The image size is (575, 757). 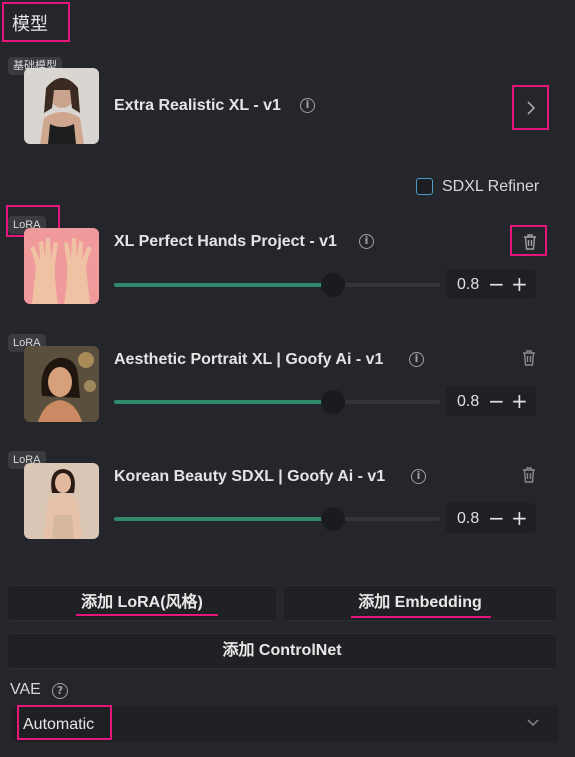 What do you see at coordinates (421, 617) in the screenshot?
I see `add-embedding-underline` at bounding box center [421, 617].